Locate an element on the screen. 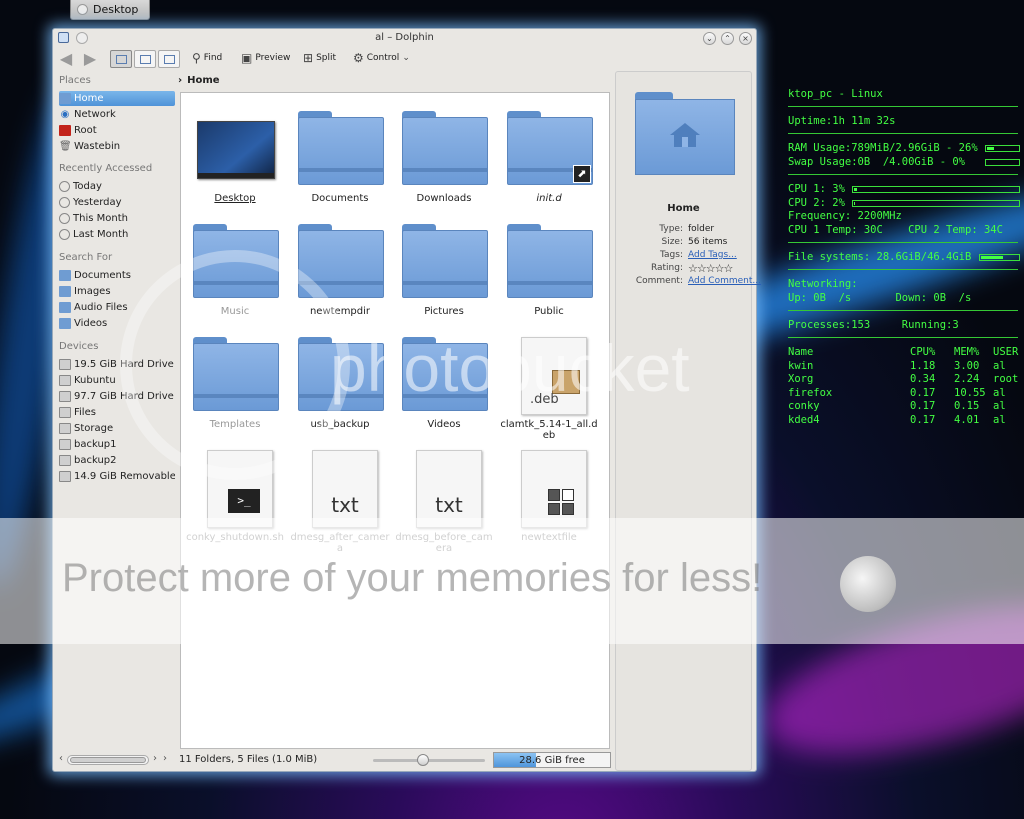 The image size is (1024, 819). conky-temps: CPU 1 Temp: 30C CPU 2 Temp: 34C is located at coordinates (895, 230).